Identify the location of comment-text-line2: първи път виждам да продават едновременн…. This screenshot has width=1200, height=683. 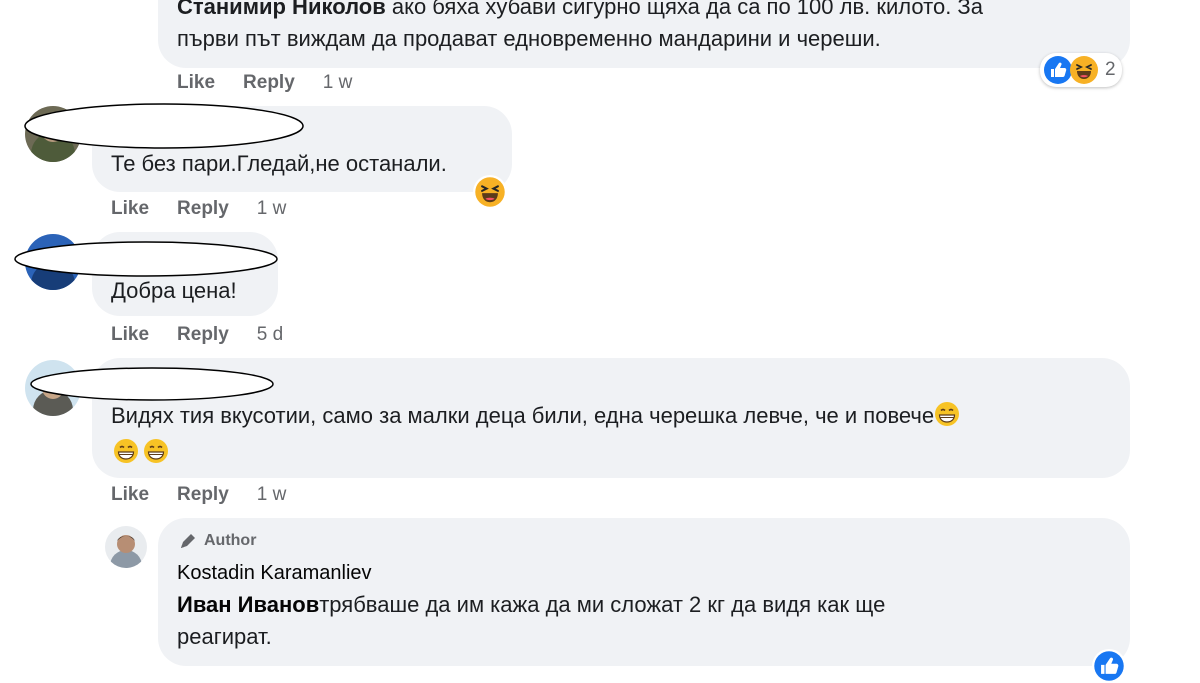
(529, 38).